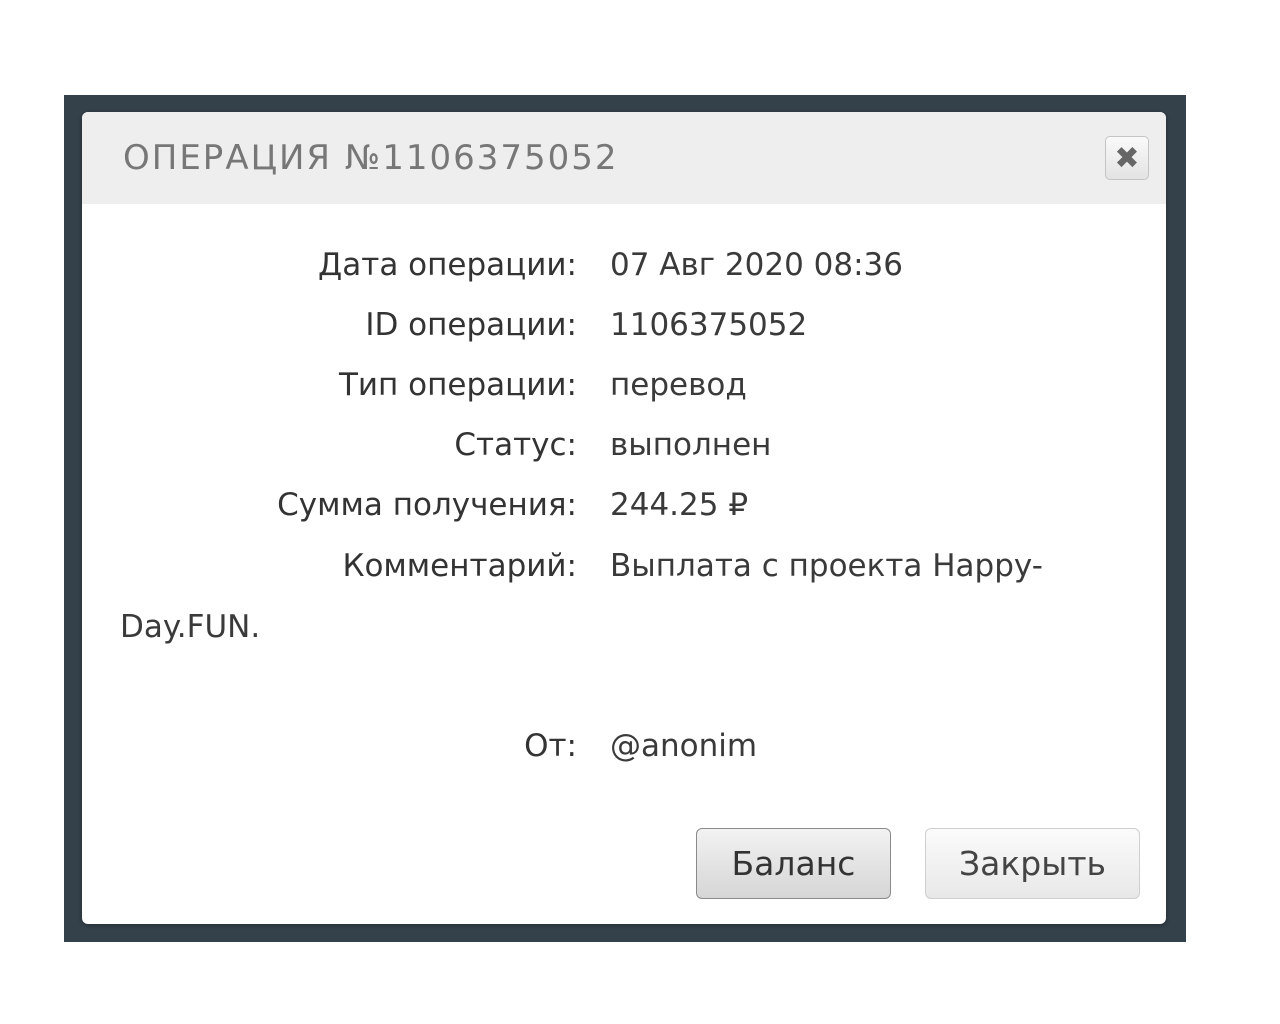  I want to click on close-icon-button: ✖, so click(1127, 158).